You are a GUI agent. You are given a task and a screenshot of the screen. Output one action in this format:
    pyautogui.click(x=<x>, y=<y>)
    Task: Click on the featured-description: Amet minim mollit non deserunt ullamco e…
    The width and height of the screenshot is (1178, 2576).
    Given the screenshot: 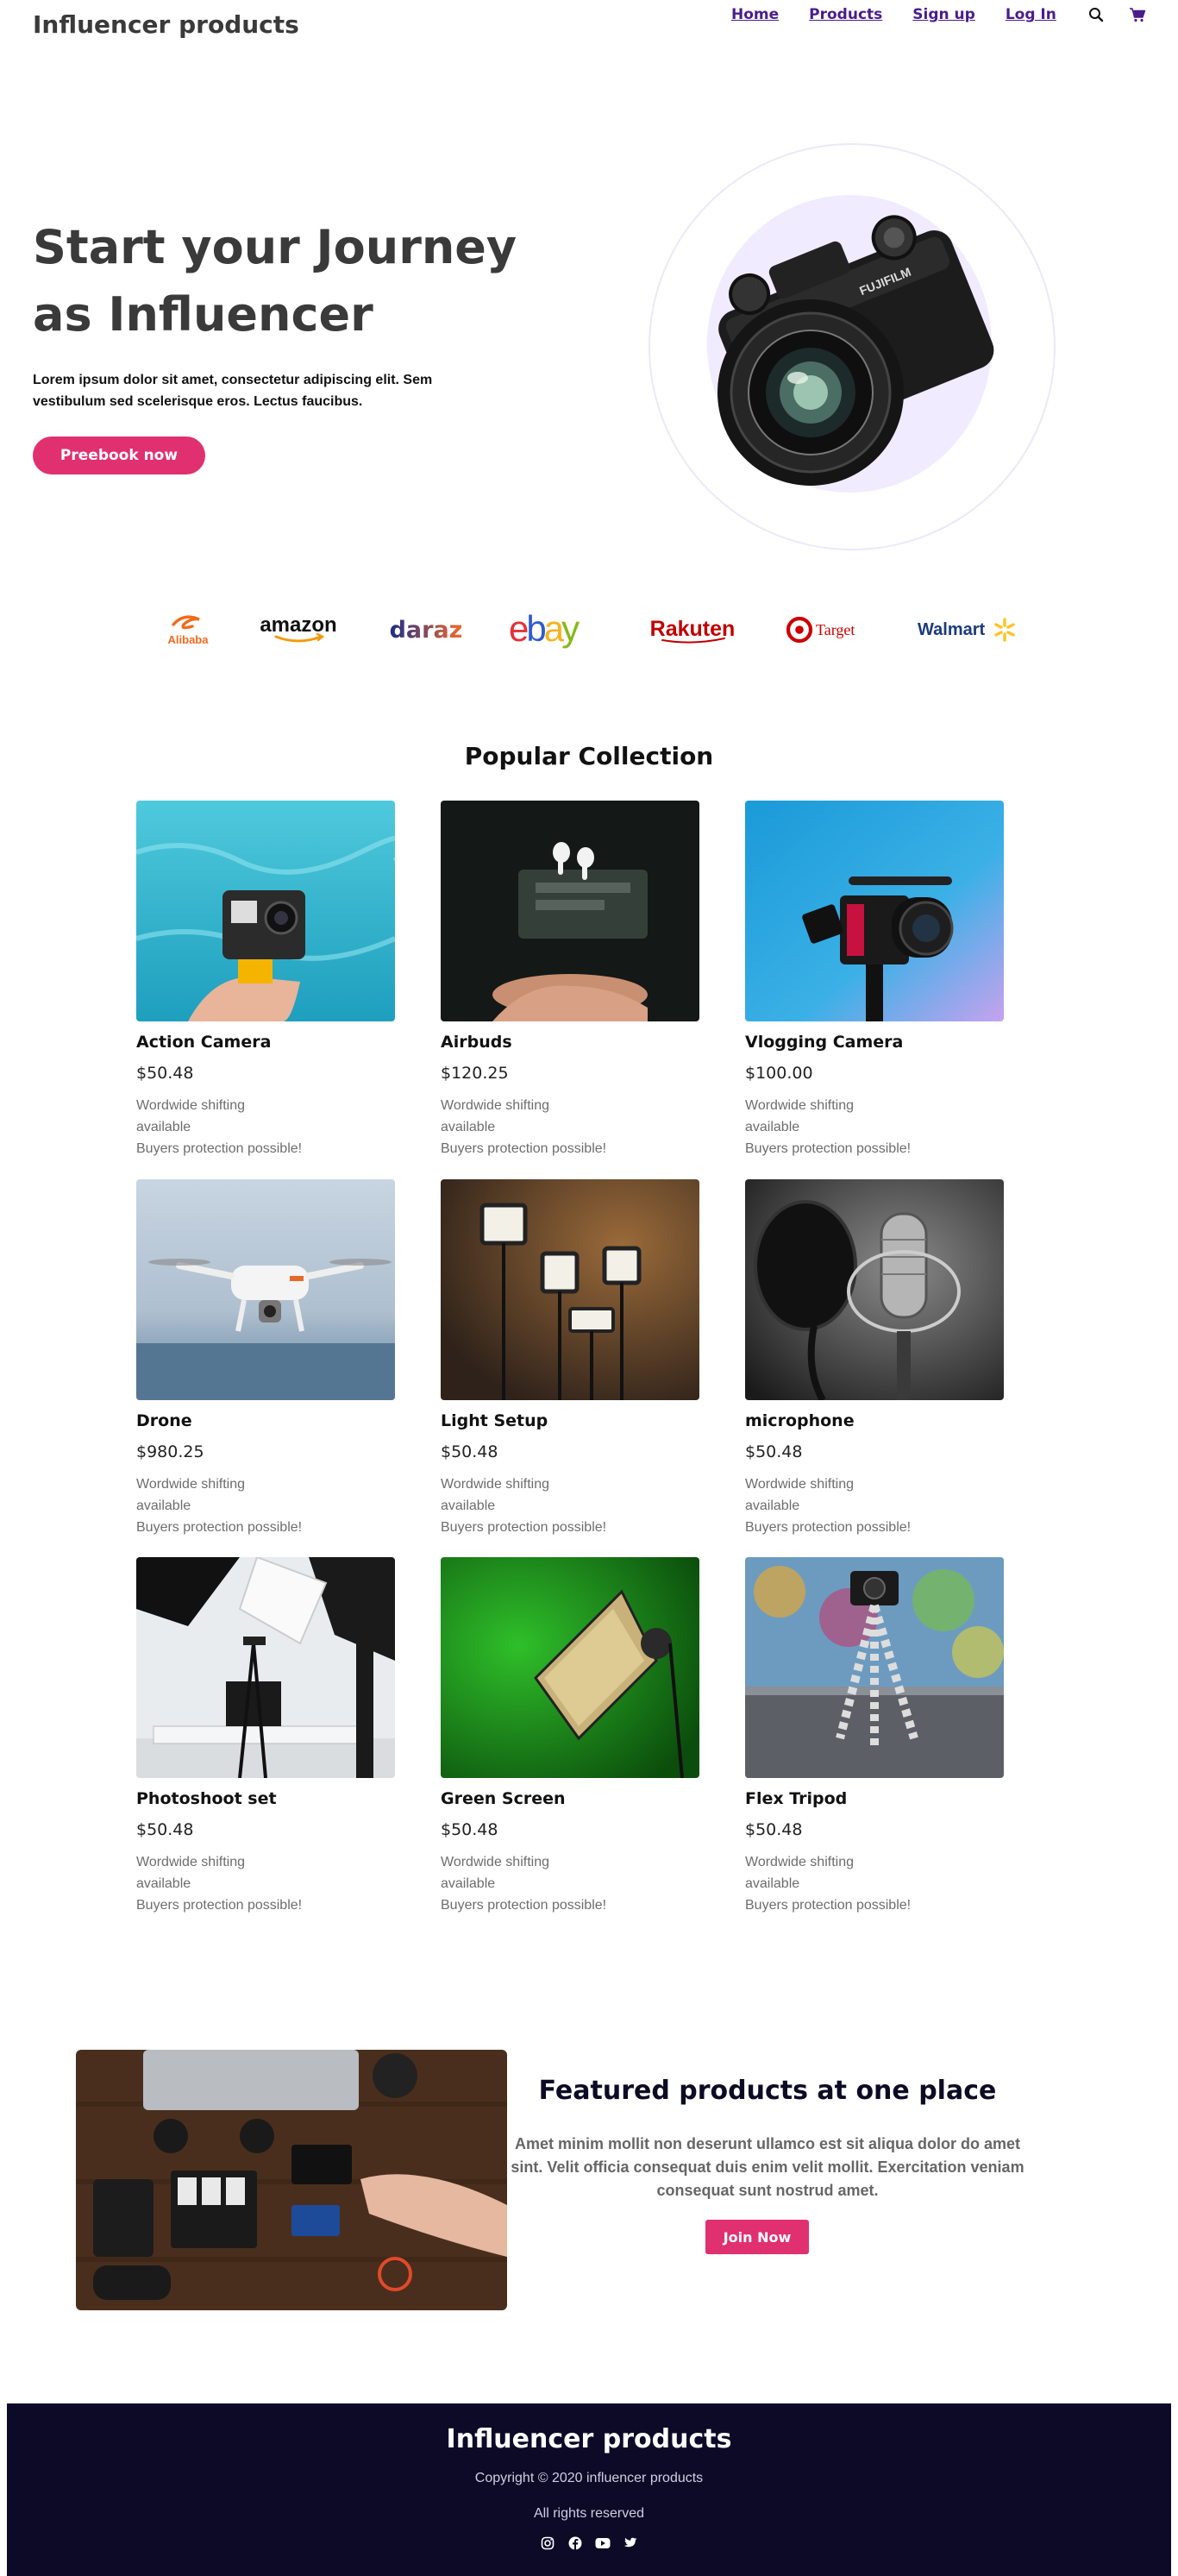 What is the action you would take?
    pyautogui.click(x=767, y=2167)
    